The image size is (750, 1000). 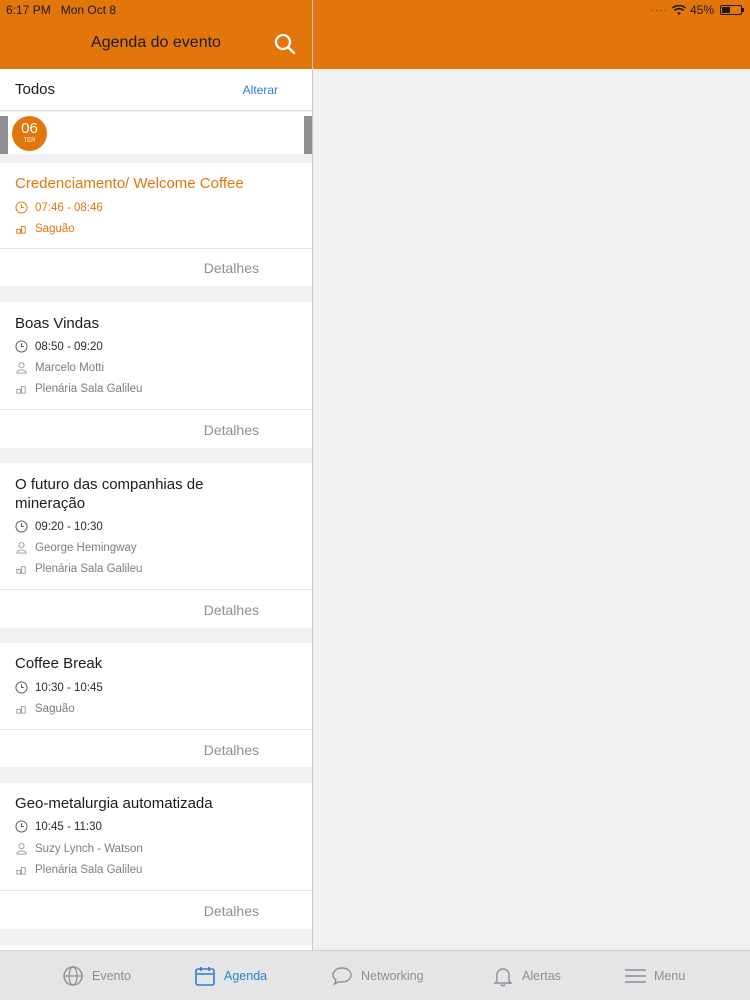 I want to click on session-speaker: Suzy Lynch - Watson, so click(x=79, y=848).